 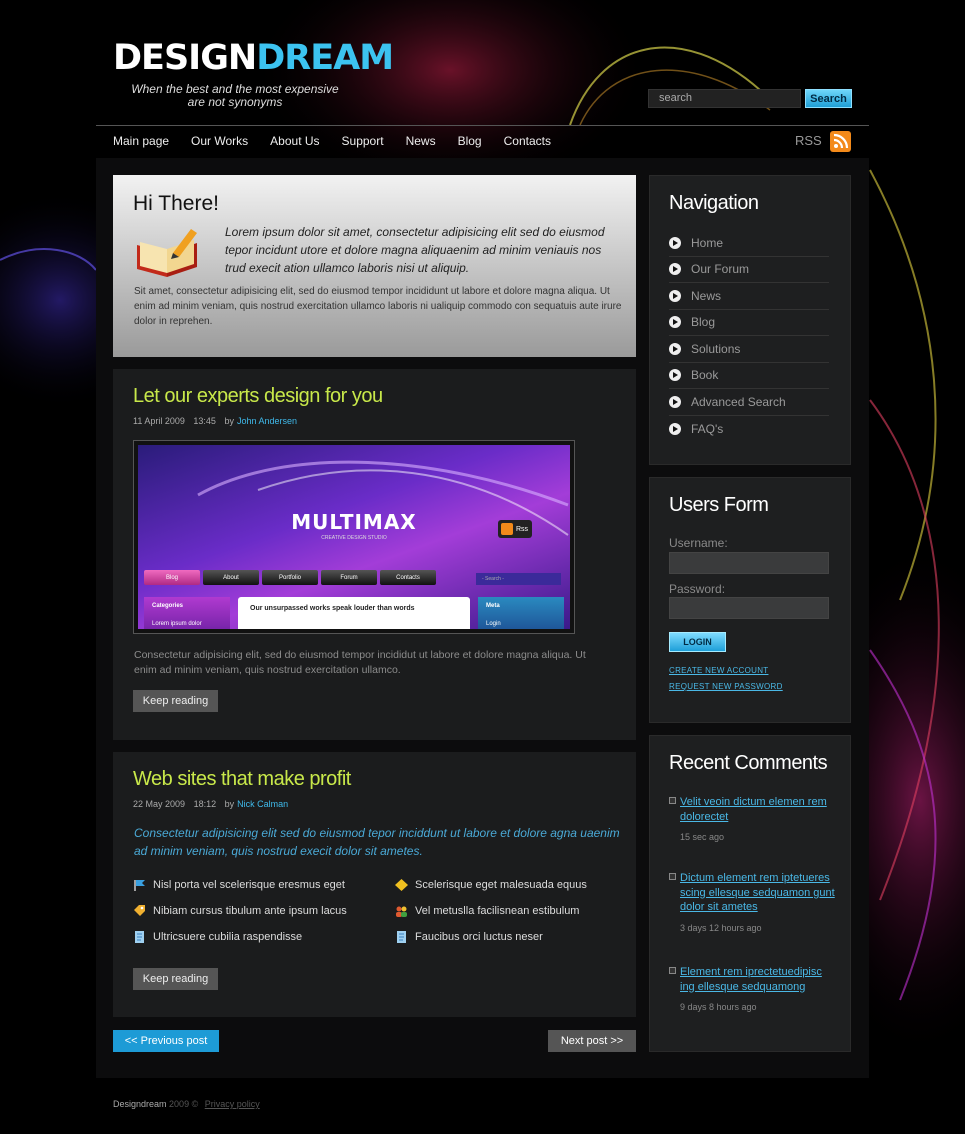 What do you see at coordinates (166, 1041) in the screenshot?
I see `previous-post-button: << Previous post` at bounding box center [166, 1041].